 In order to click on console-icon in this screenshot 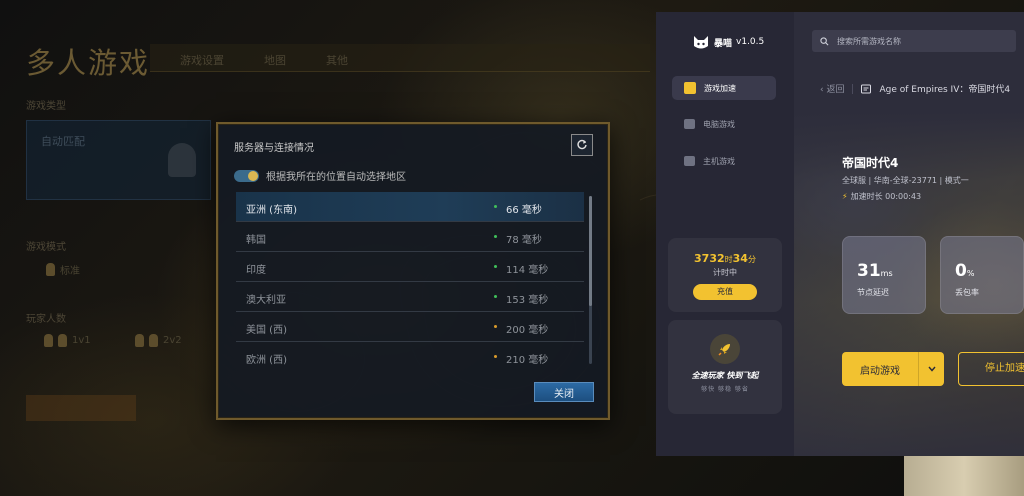, I will do `click(689, 161)`.